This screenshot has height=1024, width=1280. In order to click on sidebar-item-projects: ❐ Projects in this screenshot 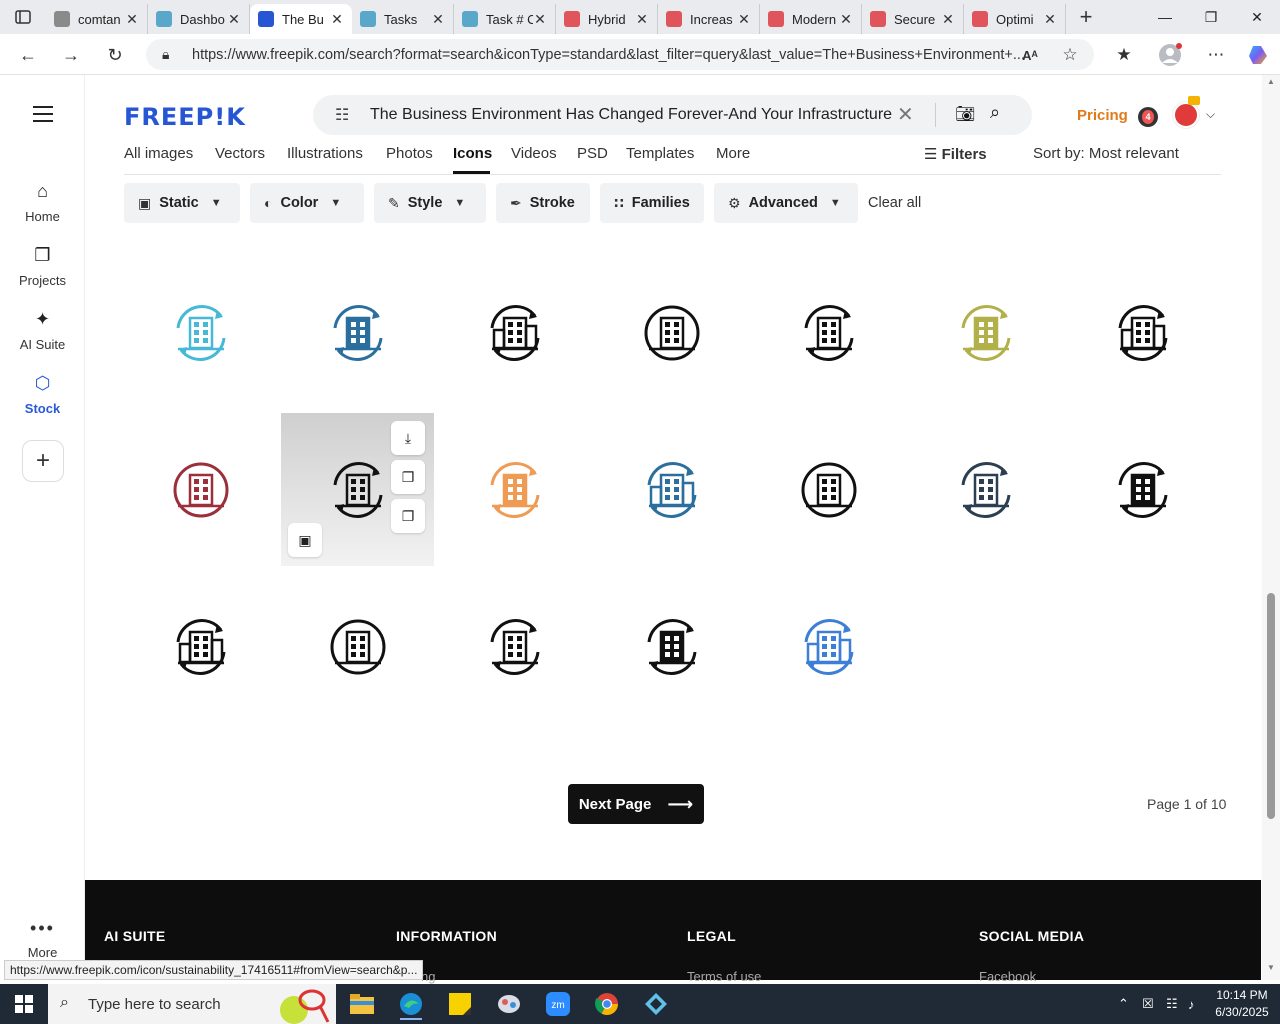, I will do `click(42, 266)`.